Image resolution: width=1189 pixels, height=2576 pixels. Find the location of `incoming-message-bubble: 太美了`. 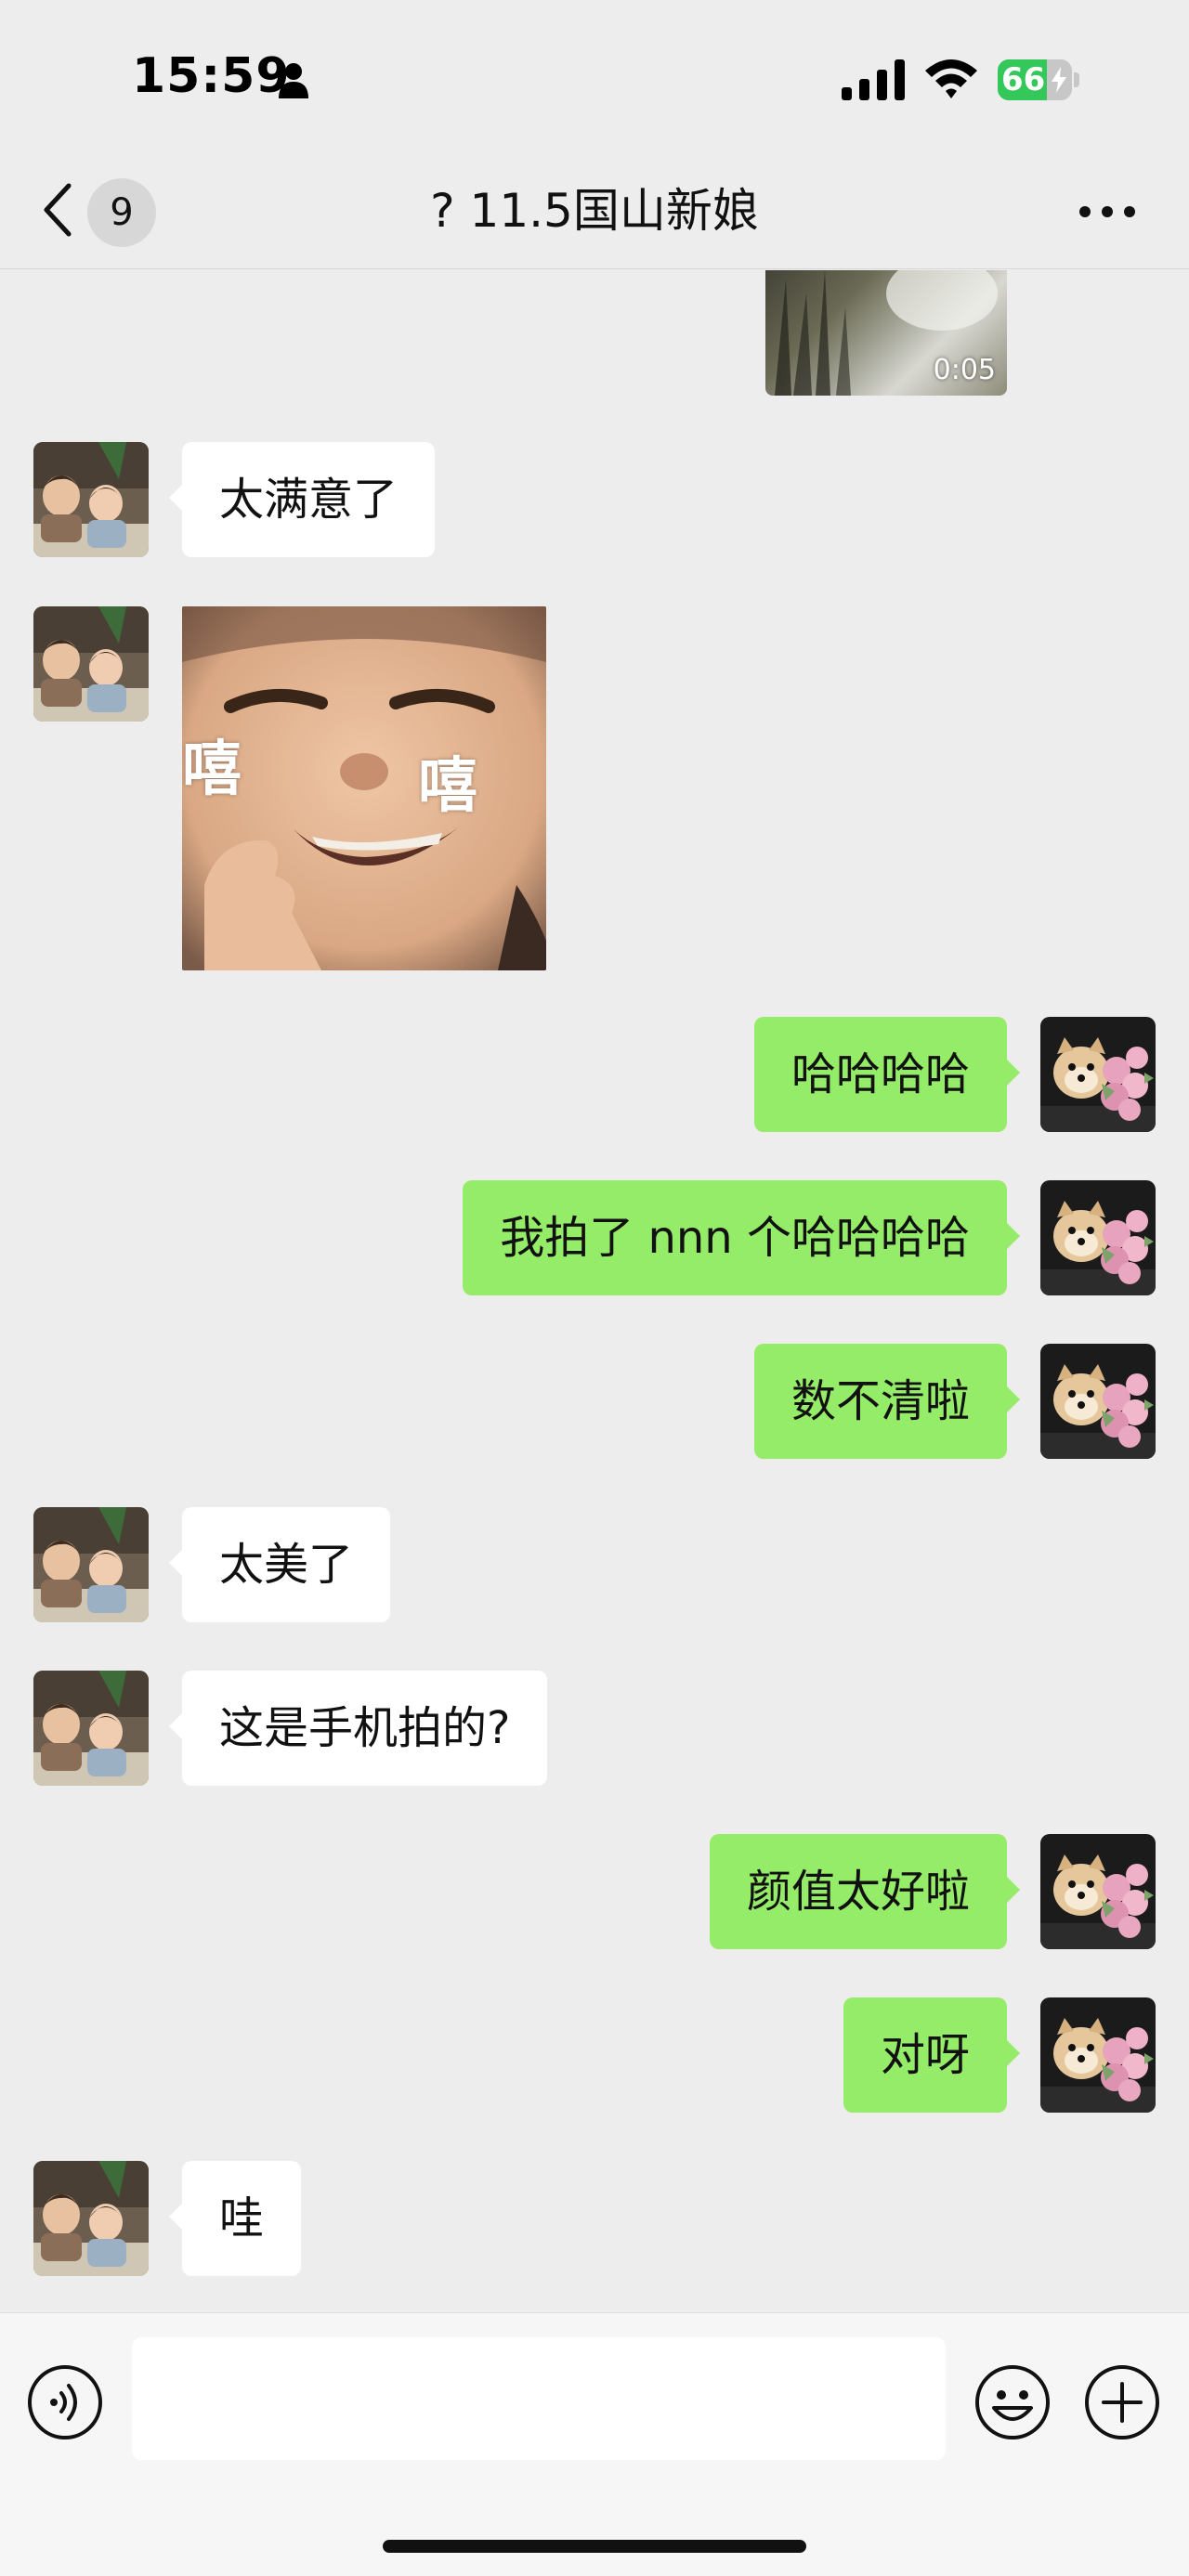

incoming-message-bubble: 太美了 is located at coordinates (280, 1564).